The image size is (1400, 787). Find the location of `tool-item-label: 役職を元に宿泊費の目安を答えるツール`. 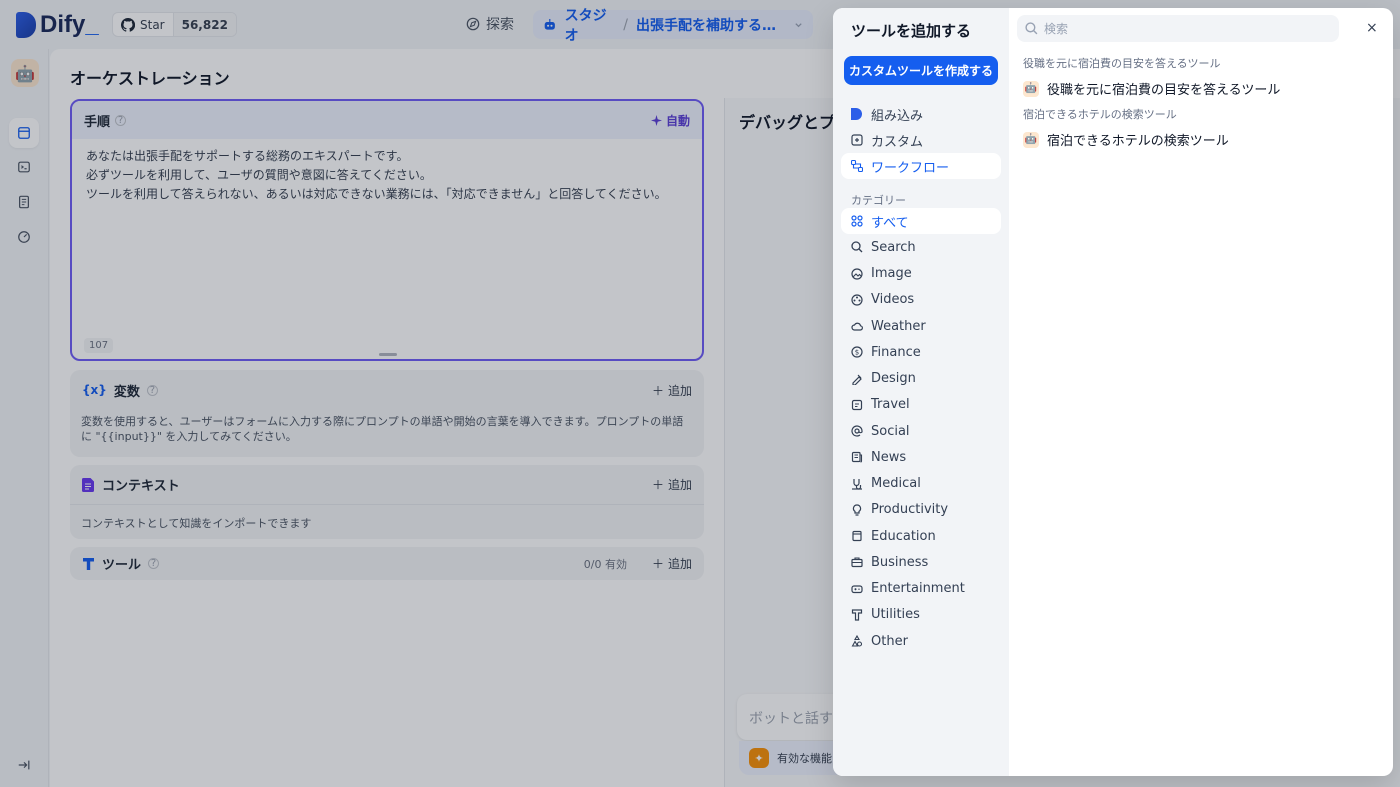

tool-item-label: 役職を元に宿泊費の目安を答えるツール is located at coordinates (1164, 90).